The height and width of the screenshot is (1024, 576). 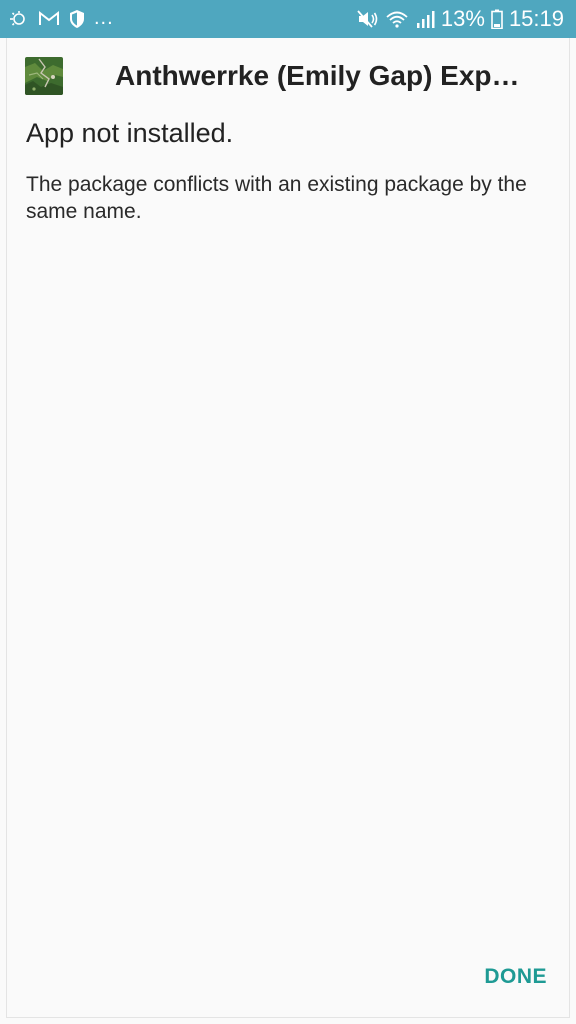 I want to click on app-icon, so click(x=44, y=76).